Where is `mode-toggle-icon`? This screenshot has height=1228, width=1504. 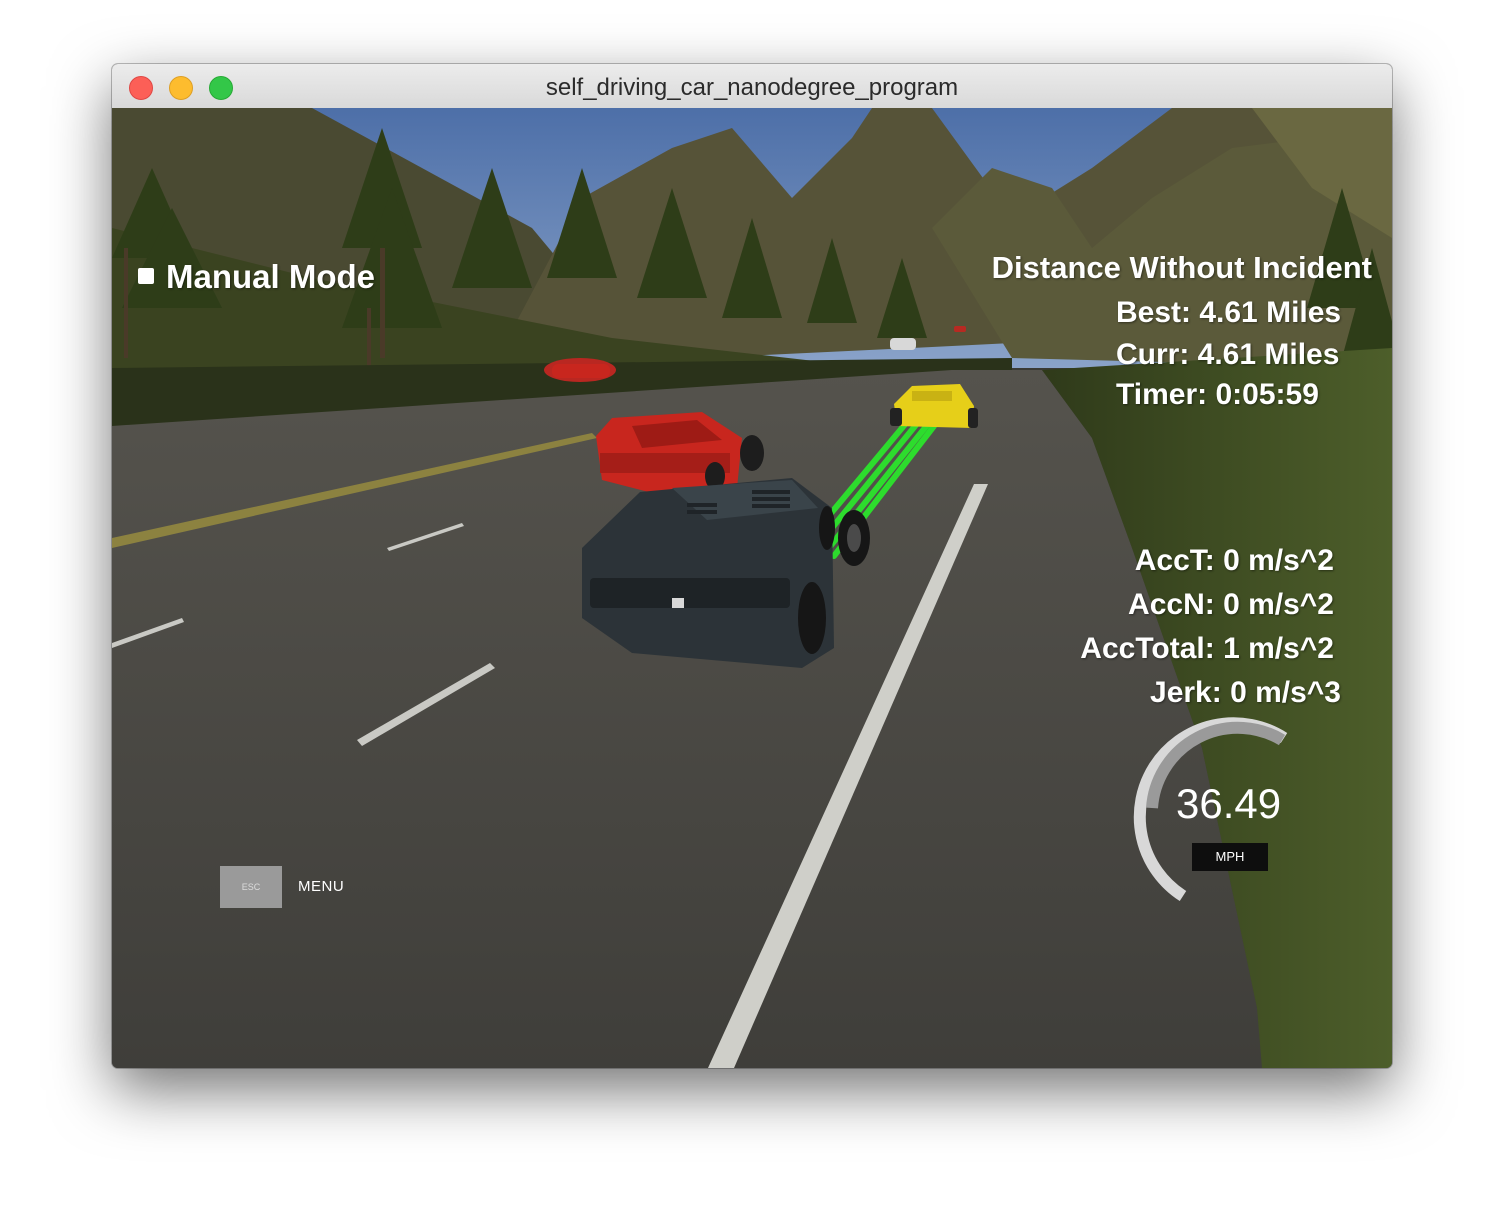
mode-toggle-icon is located at coordinates (146, 276).